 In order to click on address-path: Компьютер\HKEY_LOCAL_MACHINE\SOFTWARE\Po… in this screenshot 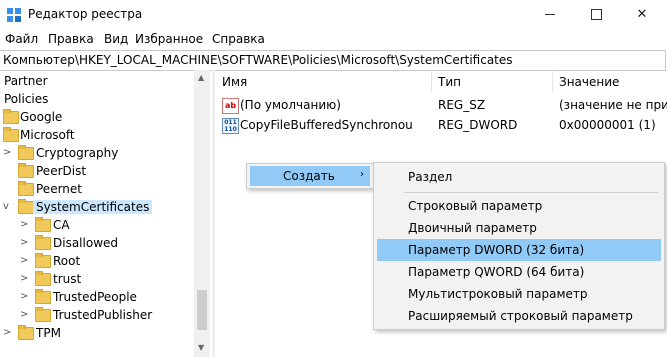, I will do `click(258, 60)`.